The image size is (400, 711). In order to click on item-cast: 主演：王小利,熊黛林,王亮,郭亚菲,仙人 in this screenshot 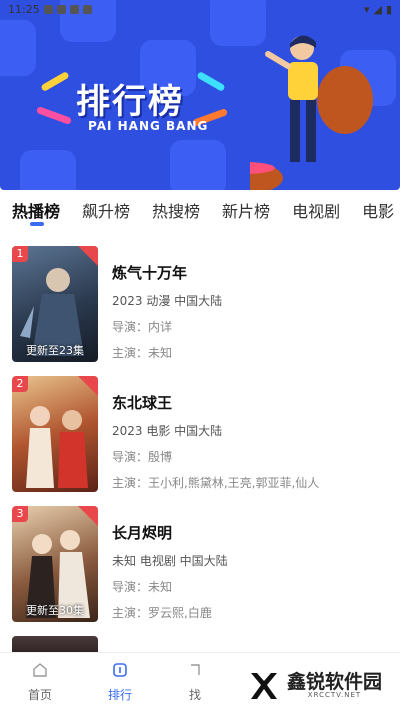, I will do `click(216, 483)`.